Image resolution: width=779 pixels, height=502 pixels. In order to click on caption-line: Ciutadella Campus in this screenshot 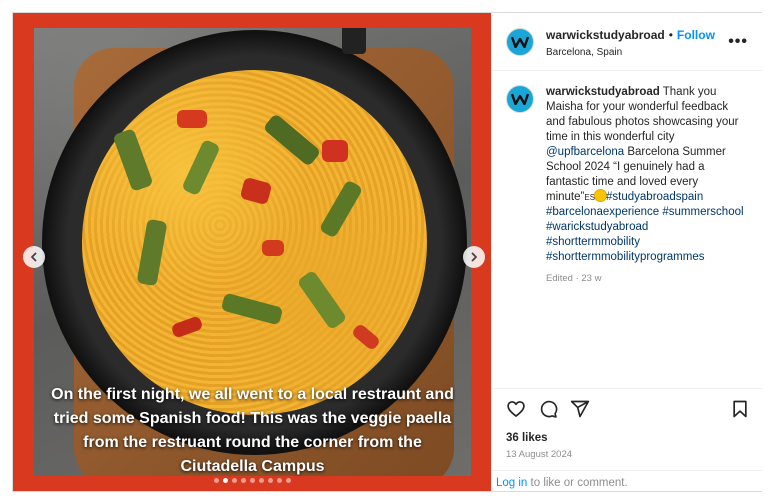, I will do `click(252, 466)`.